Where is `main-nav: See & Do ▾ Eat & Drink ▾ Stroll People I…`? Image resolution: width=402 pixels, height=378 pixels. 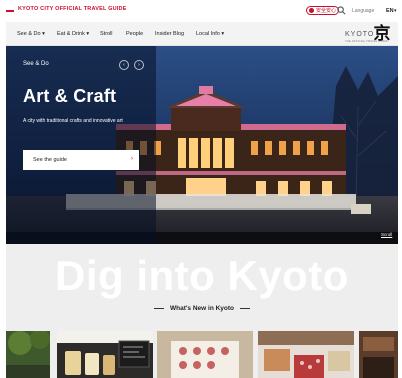
main-nav: See & Do ▾ Eat & Drink ▾ Stroll People I… is located at coordinates (202, 34).